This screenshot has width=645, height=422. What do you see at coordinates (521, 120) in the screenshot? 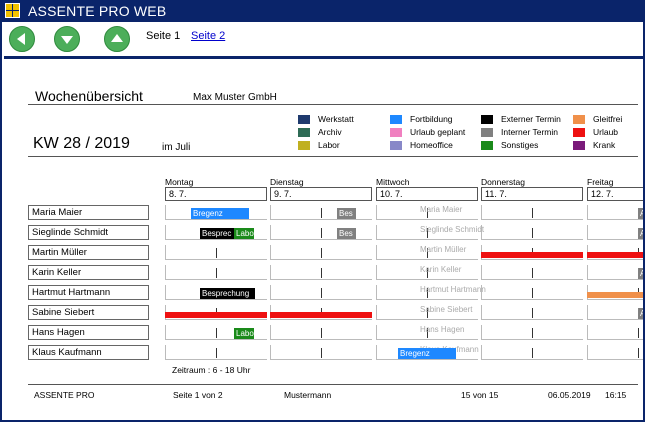
I see `legend-item: Externer Termin` at bounding box center [521, 120].